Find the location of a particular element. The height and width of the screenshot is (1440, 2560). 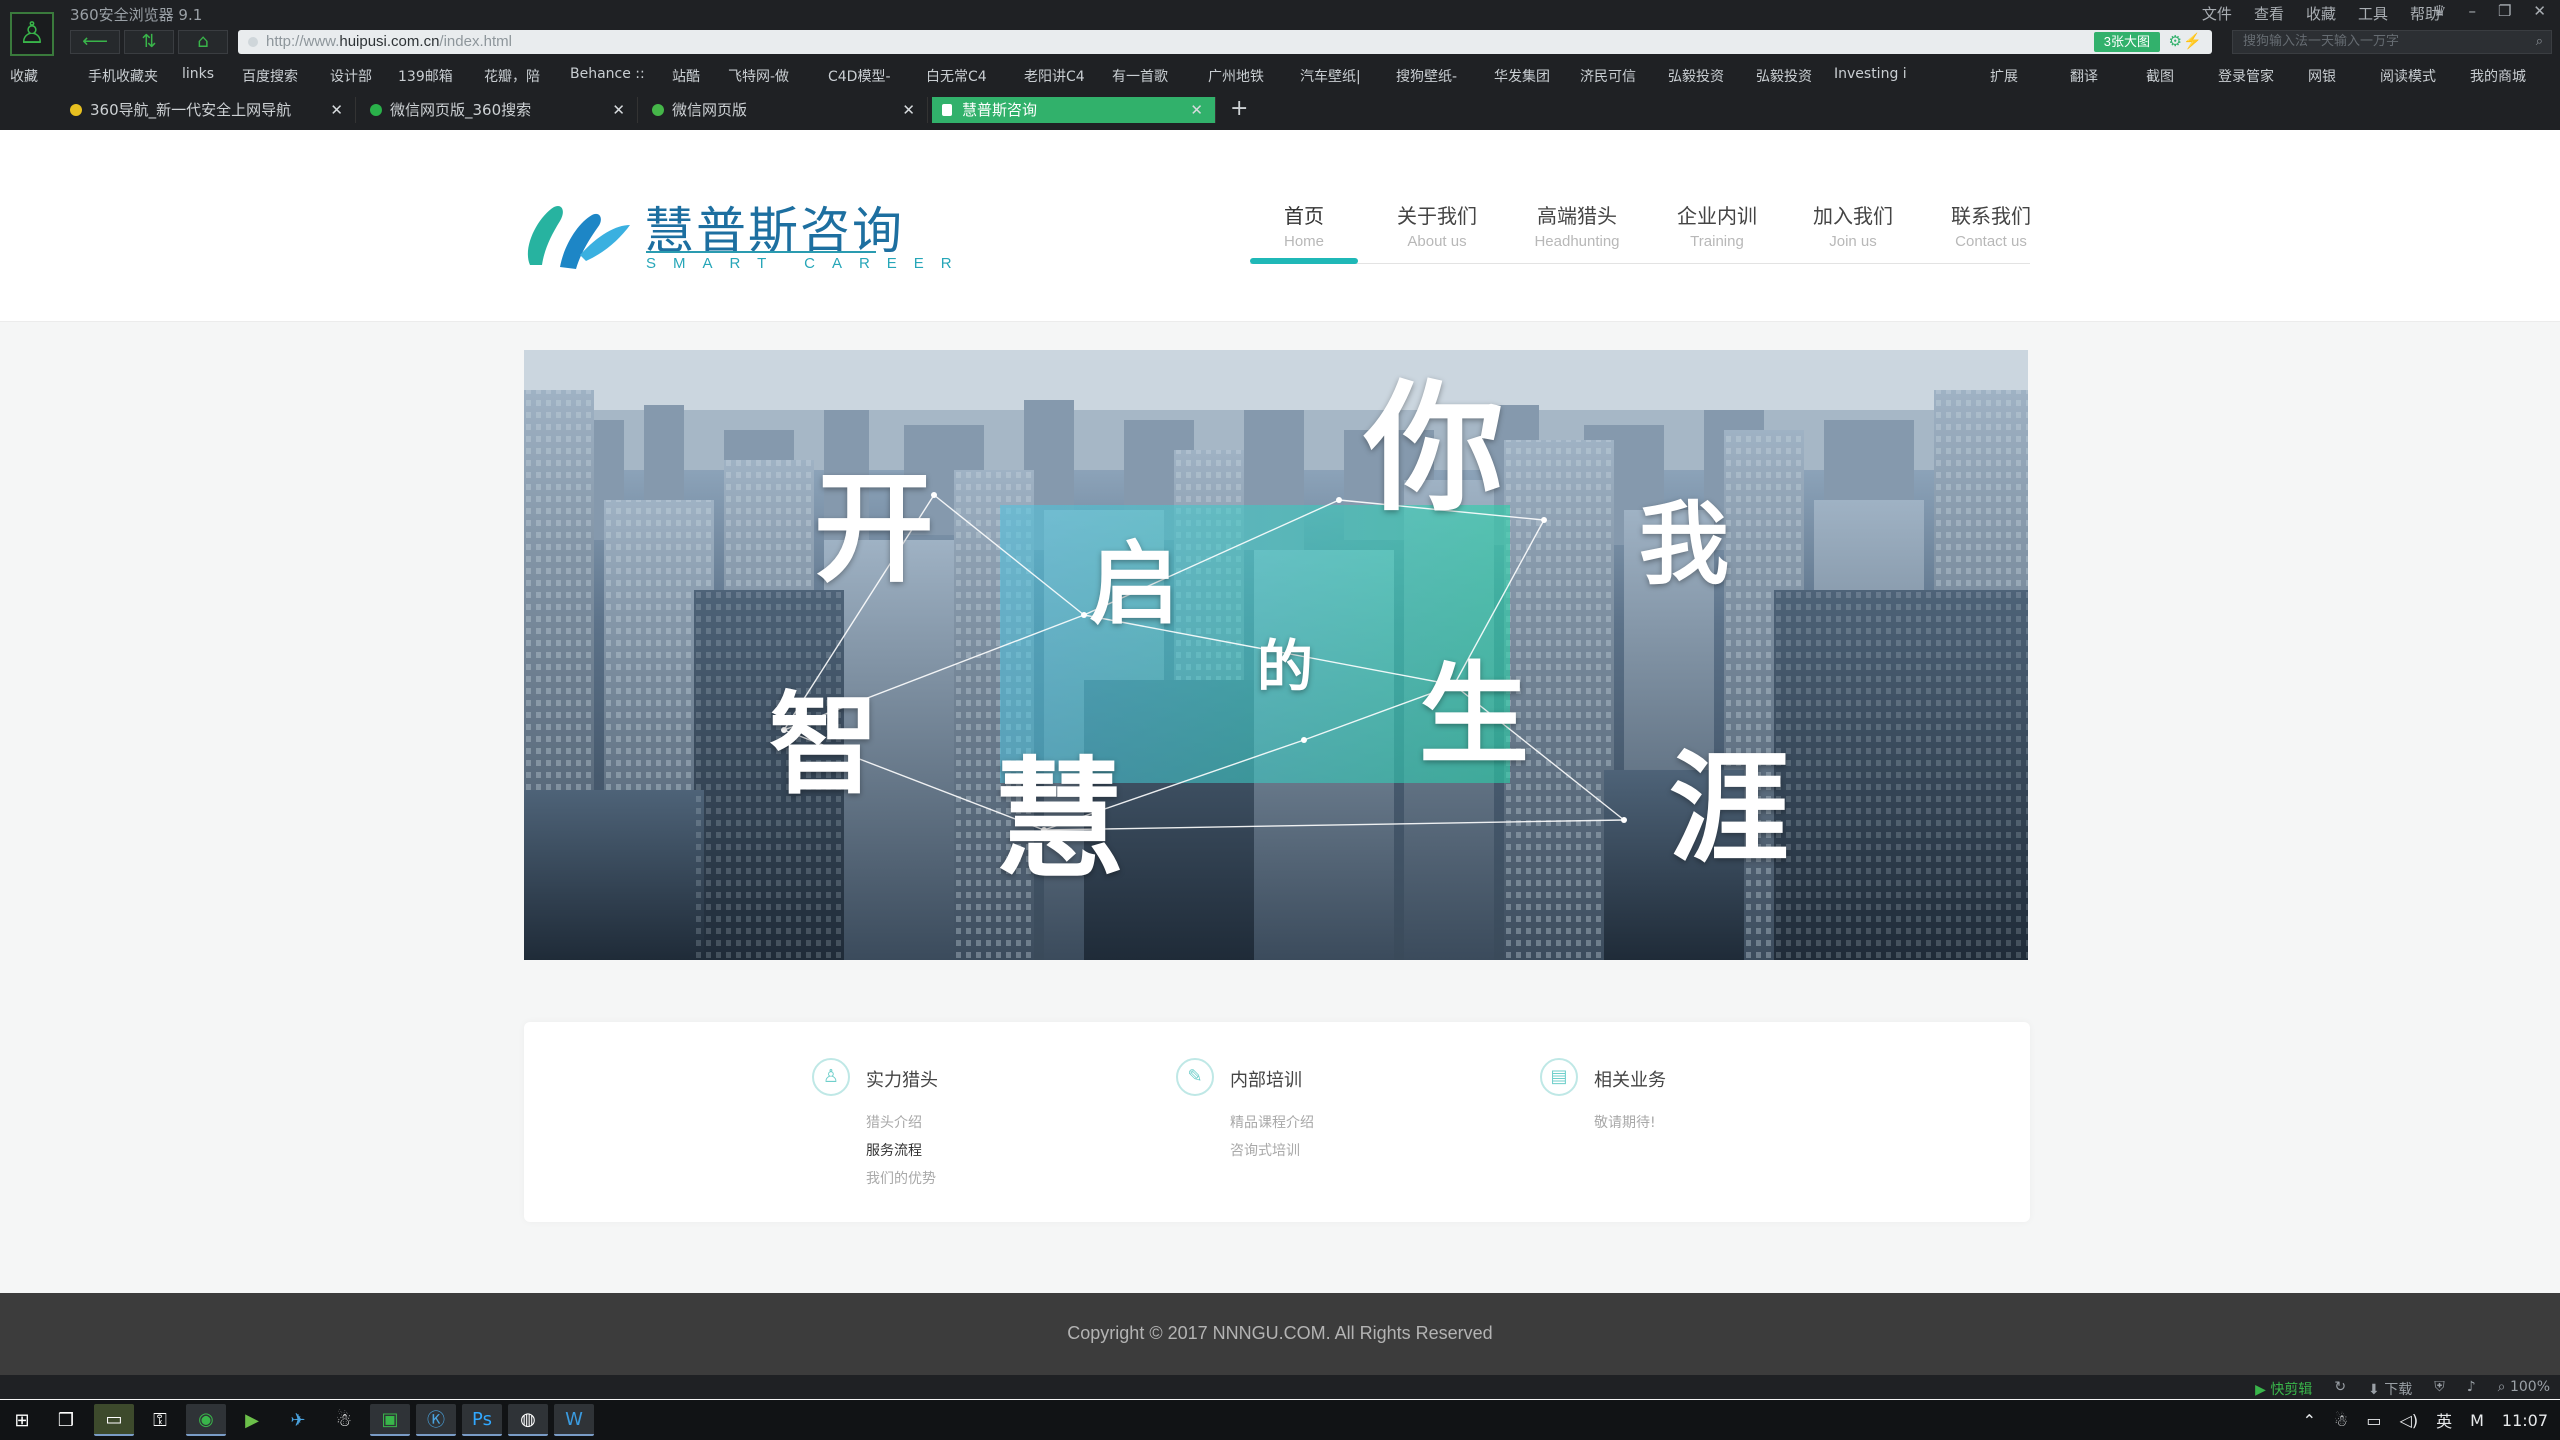

bookmark-item: Behance :: is located at coordinates (607, 74).